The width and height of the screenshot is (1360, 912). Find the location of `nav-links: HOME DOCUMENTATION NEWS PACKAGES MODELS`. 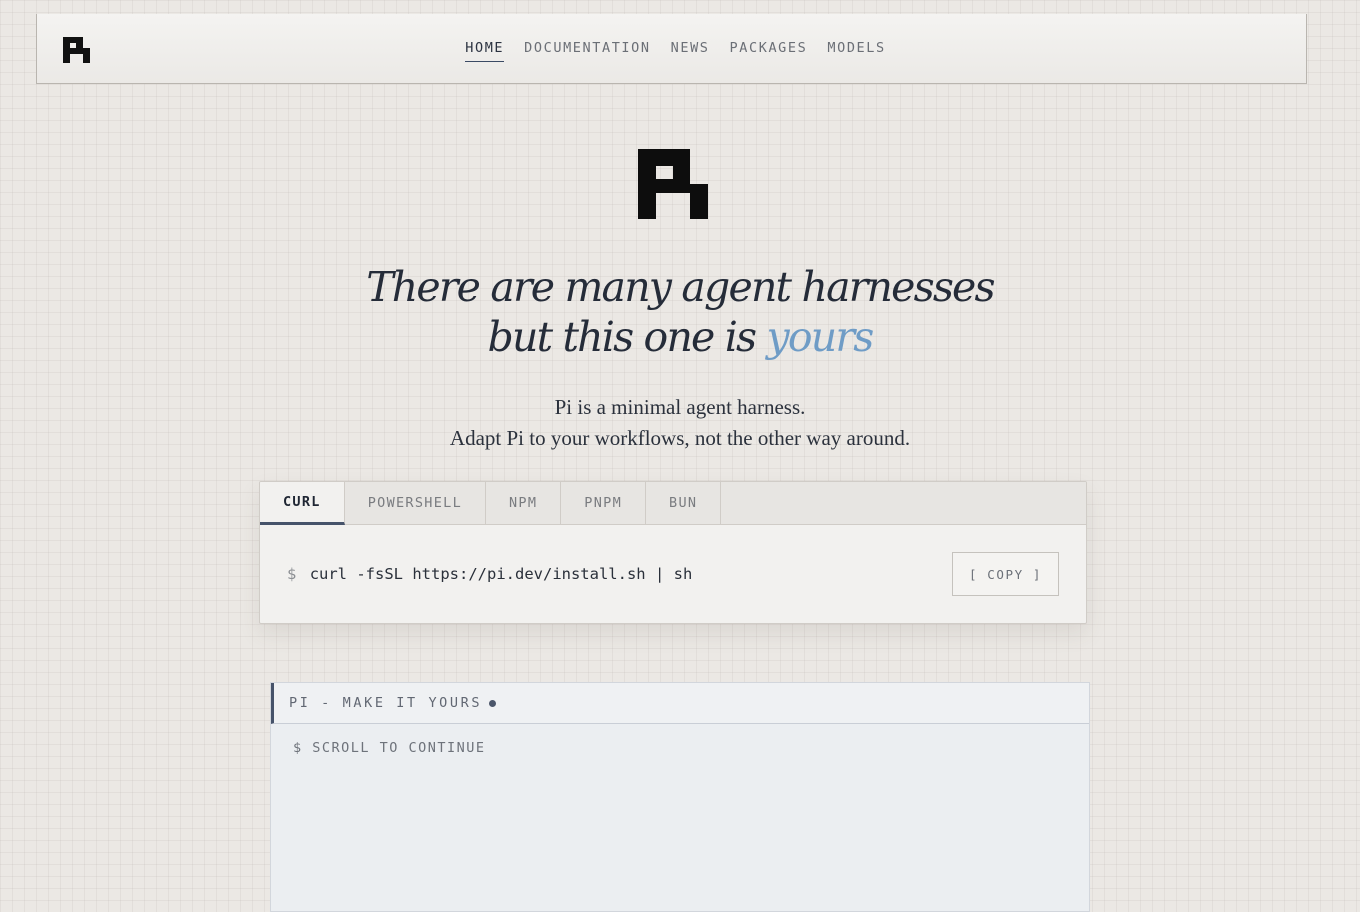

nav-links: HOME DOCUMENTATION NEWS PACKAGES MODELS is located at coordinates (671, 51).